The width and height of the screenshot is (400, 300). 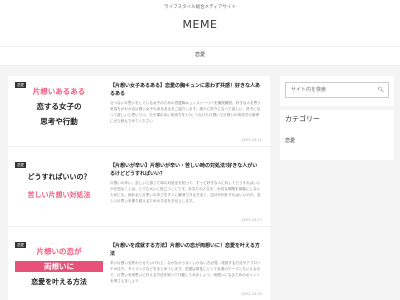 I want to click on nav-item-romance: 恋愛, so click(x=200, y=54).